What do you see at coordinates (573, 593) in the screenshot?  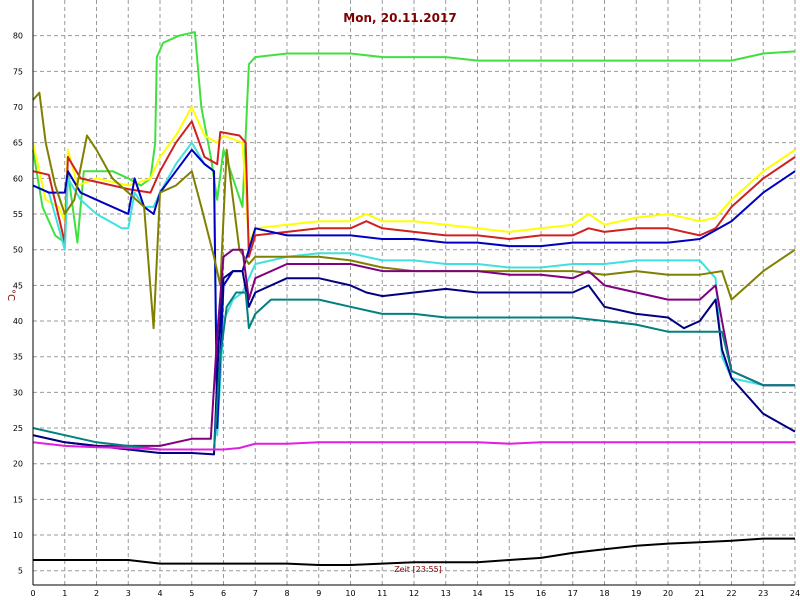 I see `x-tick-label: 17` at bounding box center [573, 593].